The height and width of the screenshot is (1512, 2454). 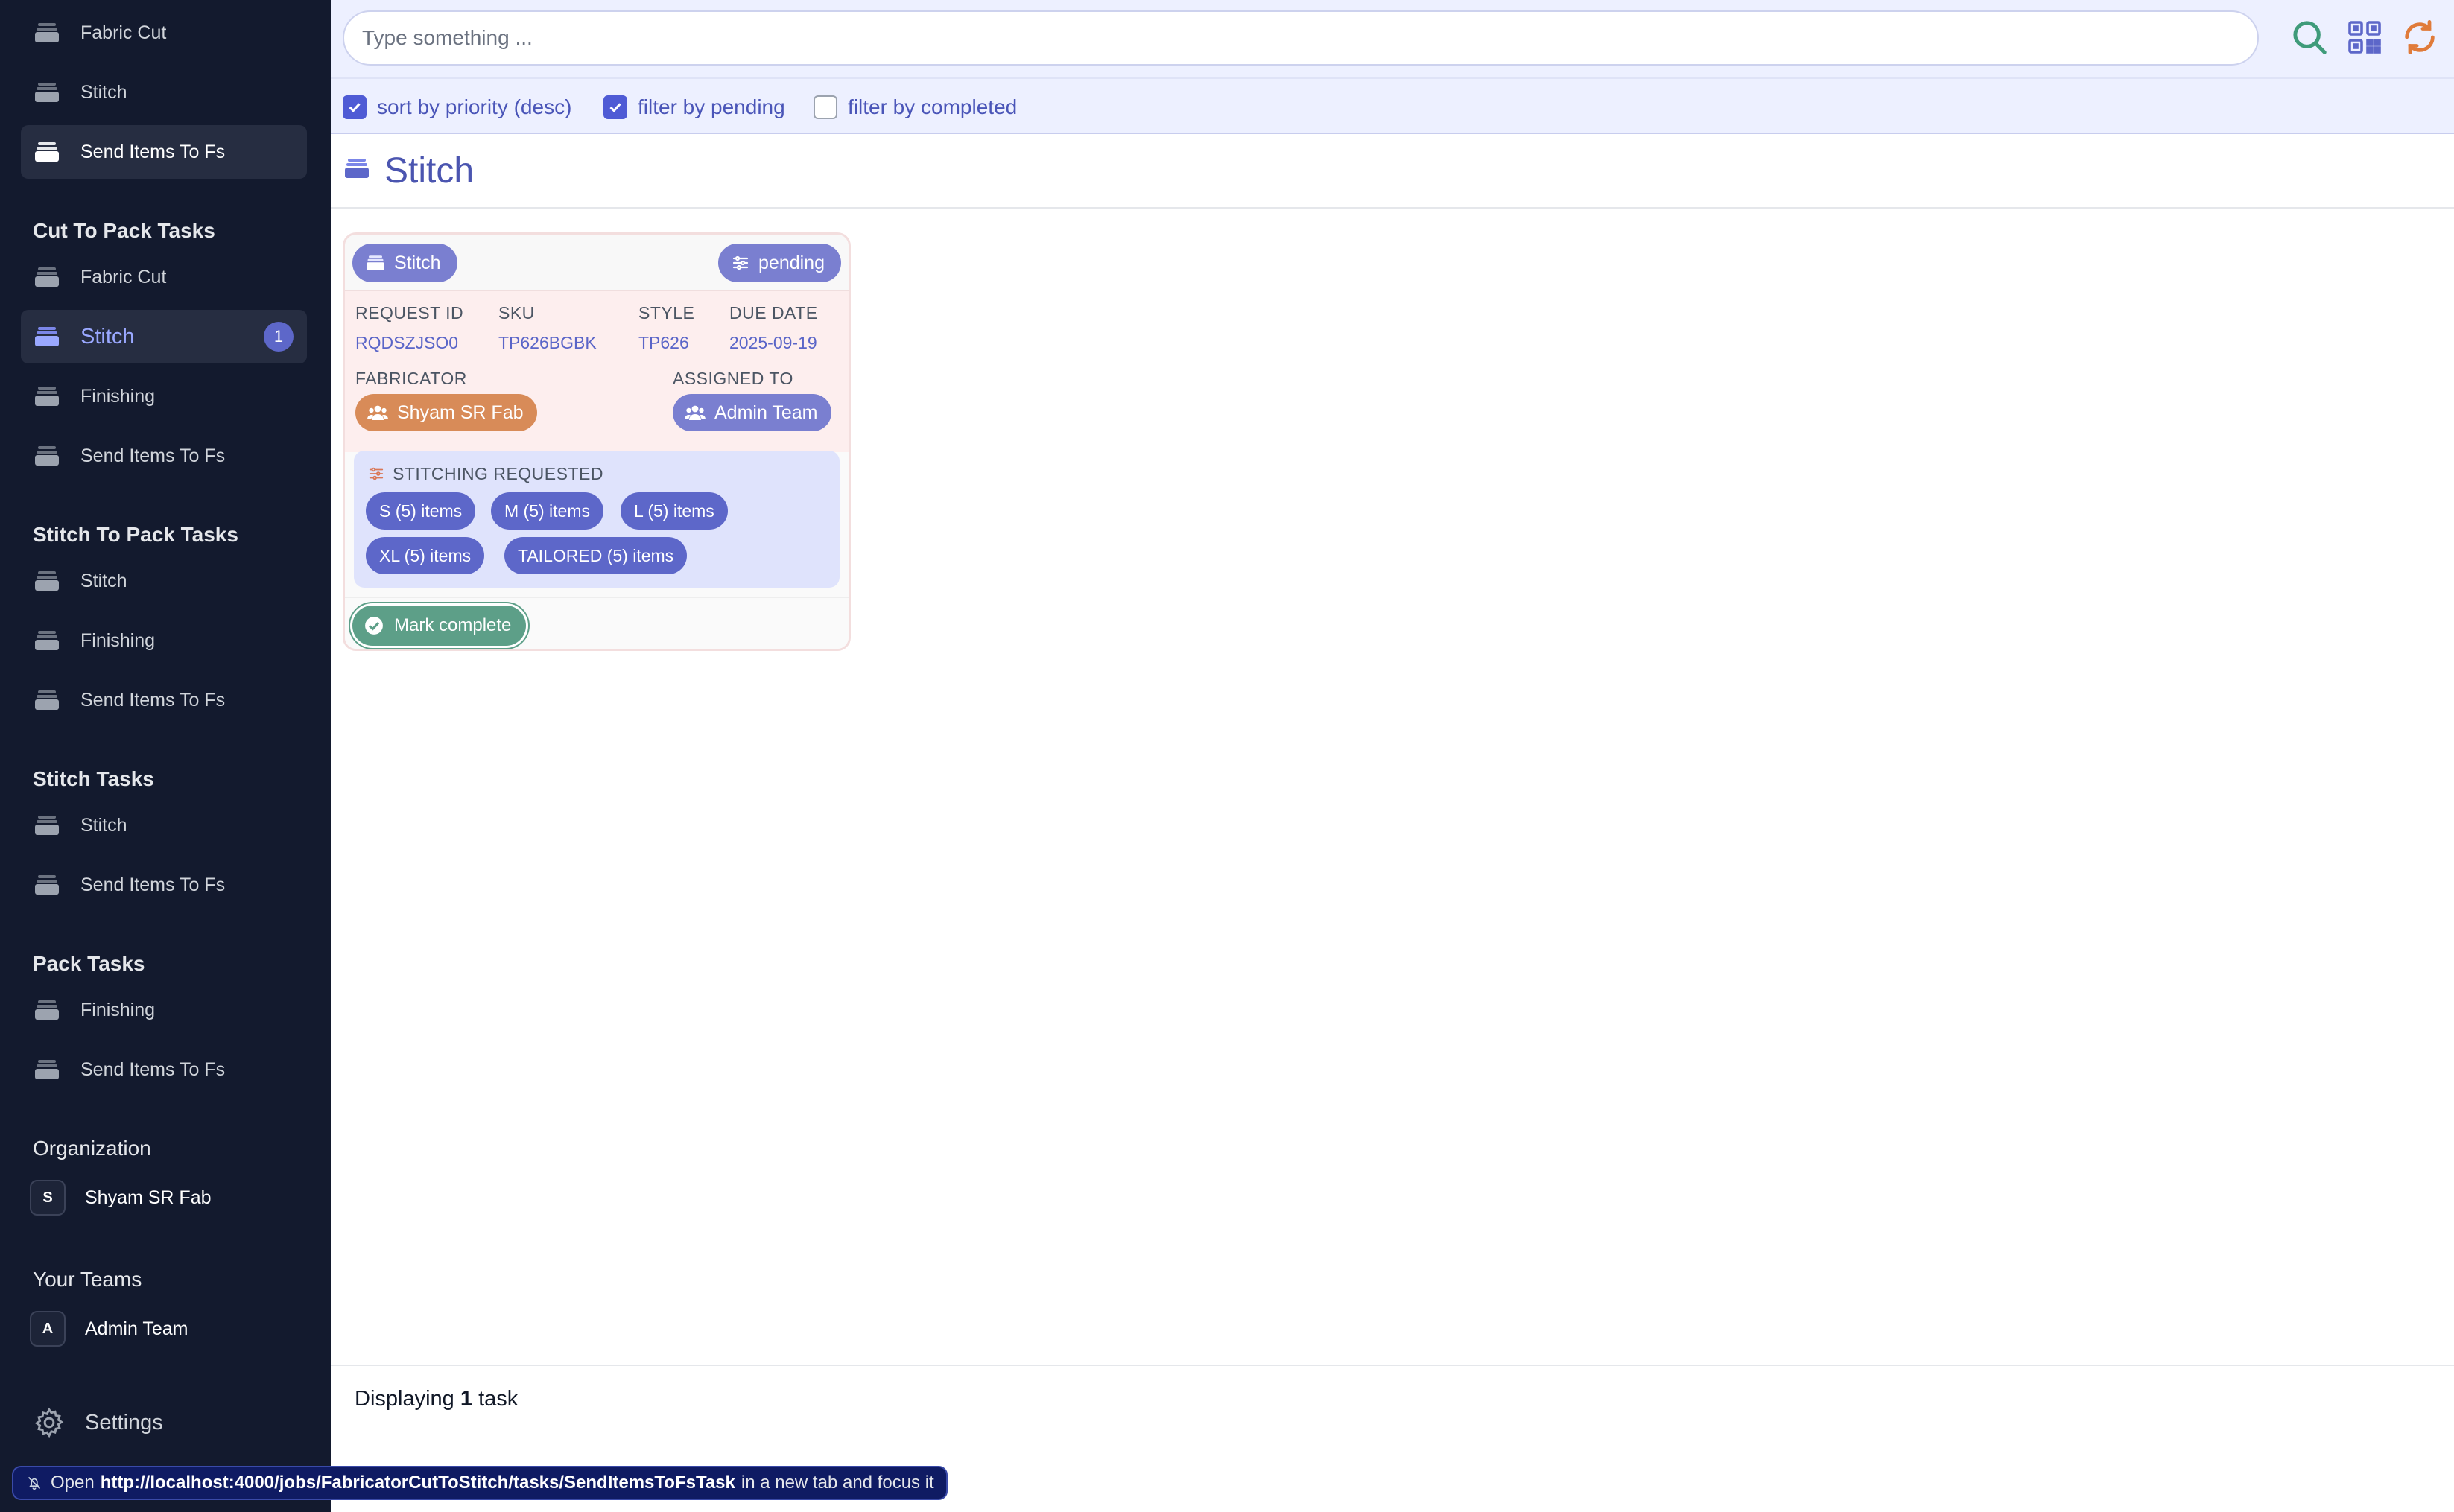 I want to click on page-header: Stitch, so click(x=1392, y=171).